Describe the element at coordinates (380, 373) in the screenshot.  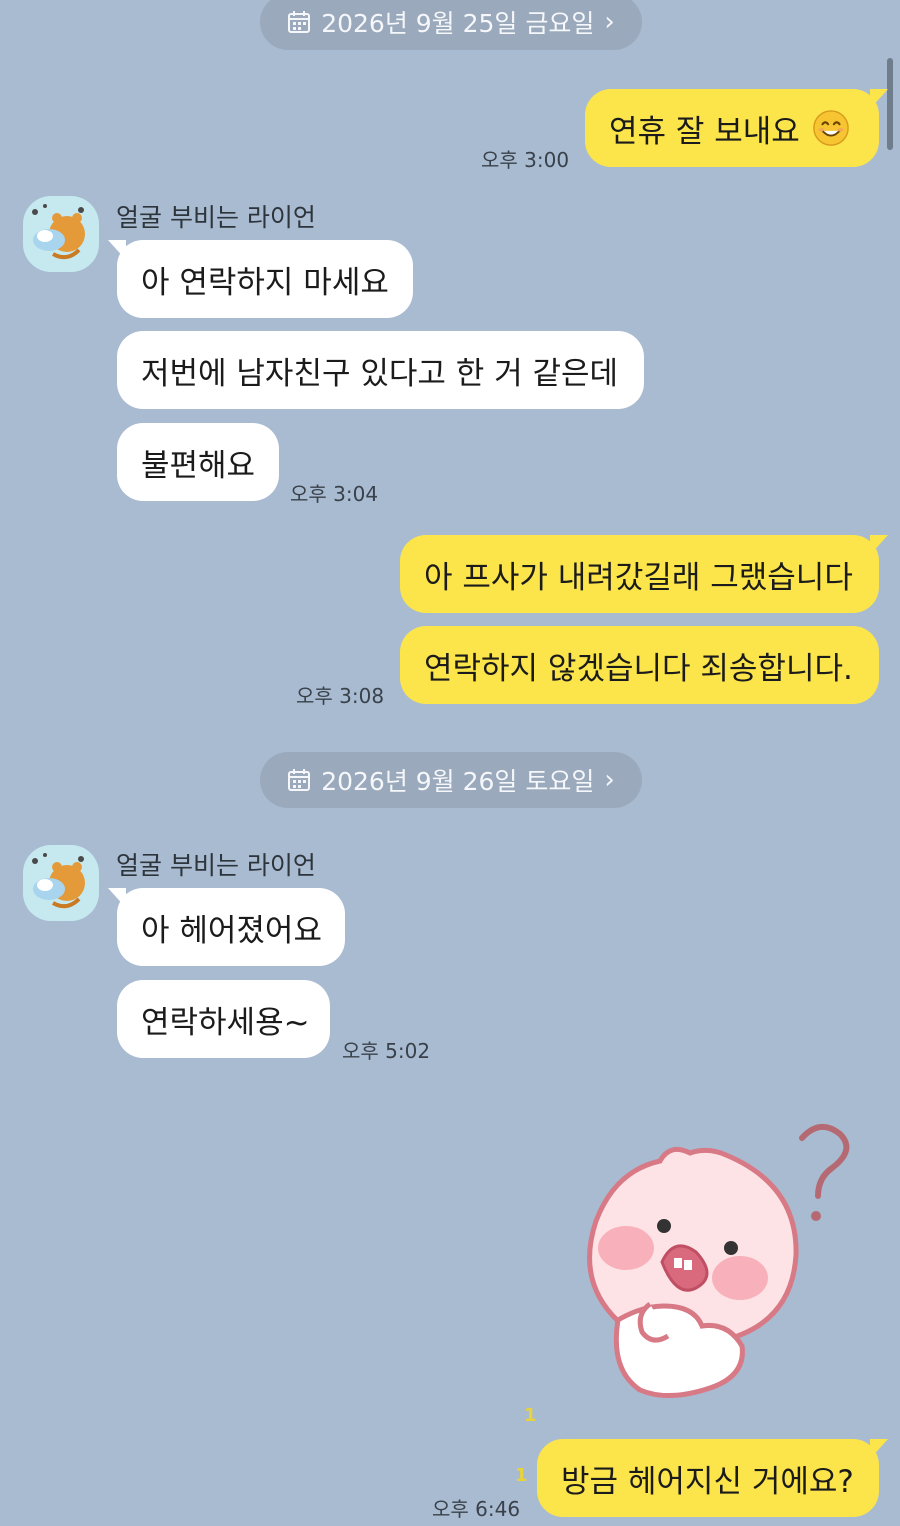
I see `message-text: 저번에 남자친구 있다고 한 거 같은데` at that location.